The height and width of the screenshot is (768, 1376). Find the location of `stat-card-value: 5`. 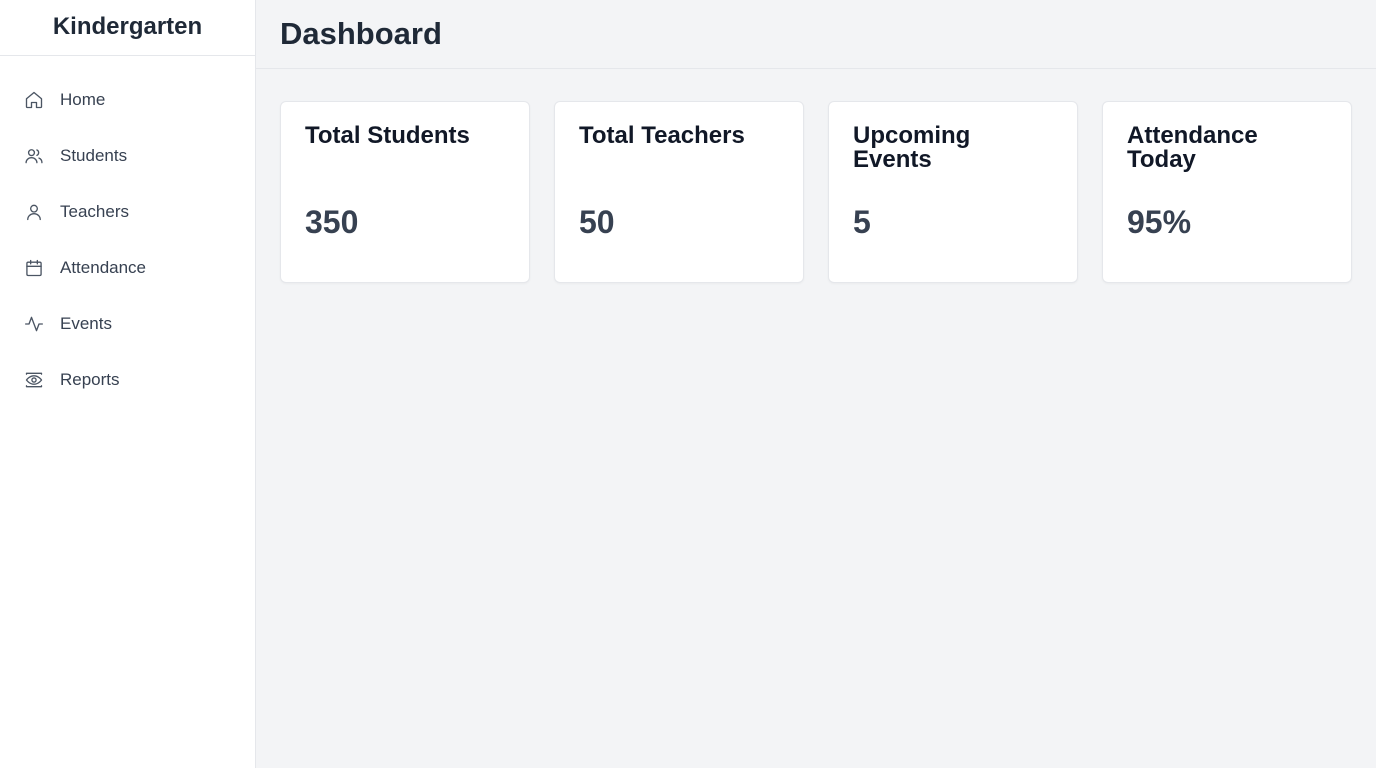

stat-card-value: 5 is located at coordinates (862, 222).